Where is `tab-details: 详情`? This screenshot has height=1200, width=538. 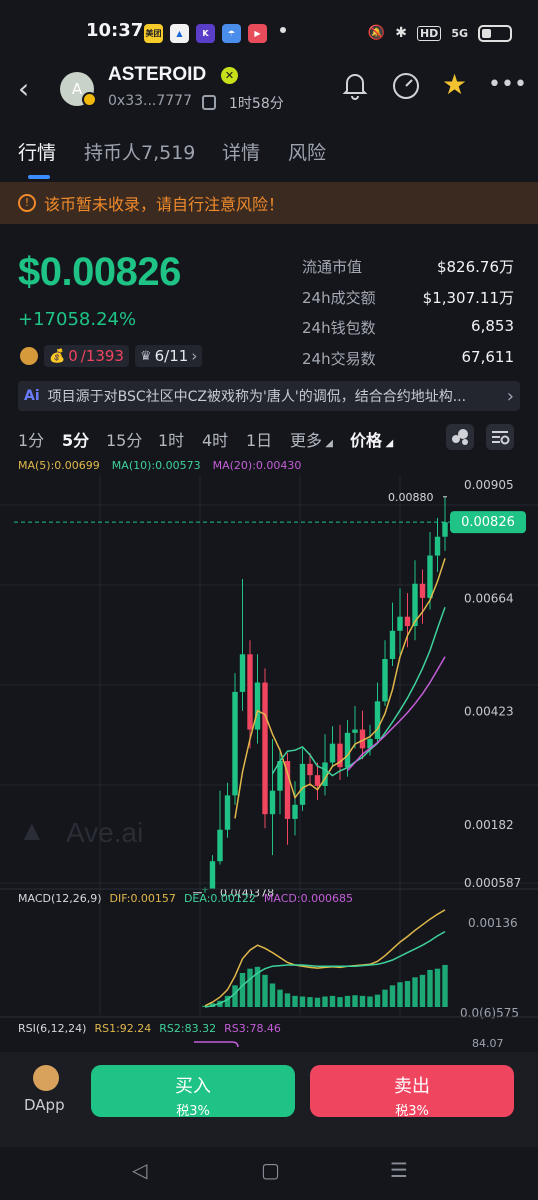
tab-details: 详情 is located at coordinates (241, 151).